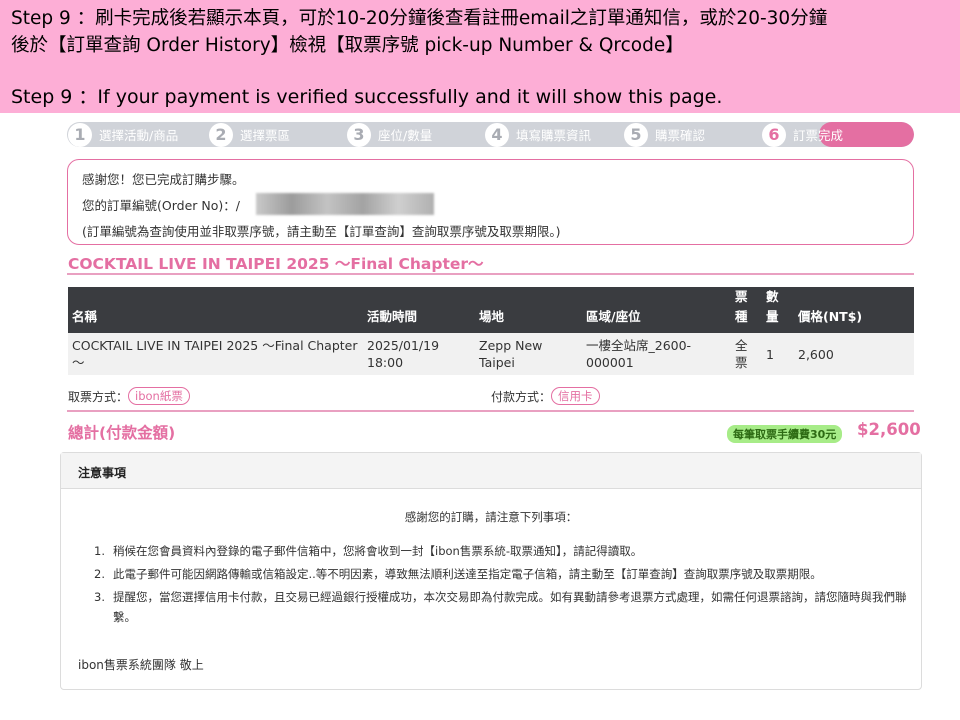 This screenshot has height=720, width=960. Describe the element at coordinates (80, 134) in the screenshot. I see `step-number: 1` at that location.